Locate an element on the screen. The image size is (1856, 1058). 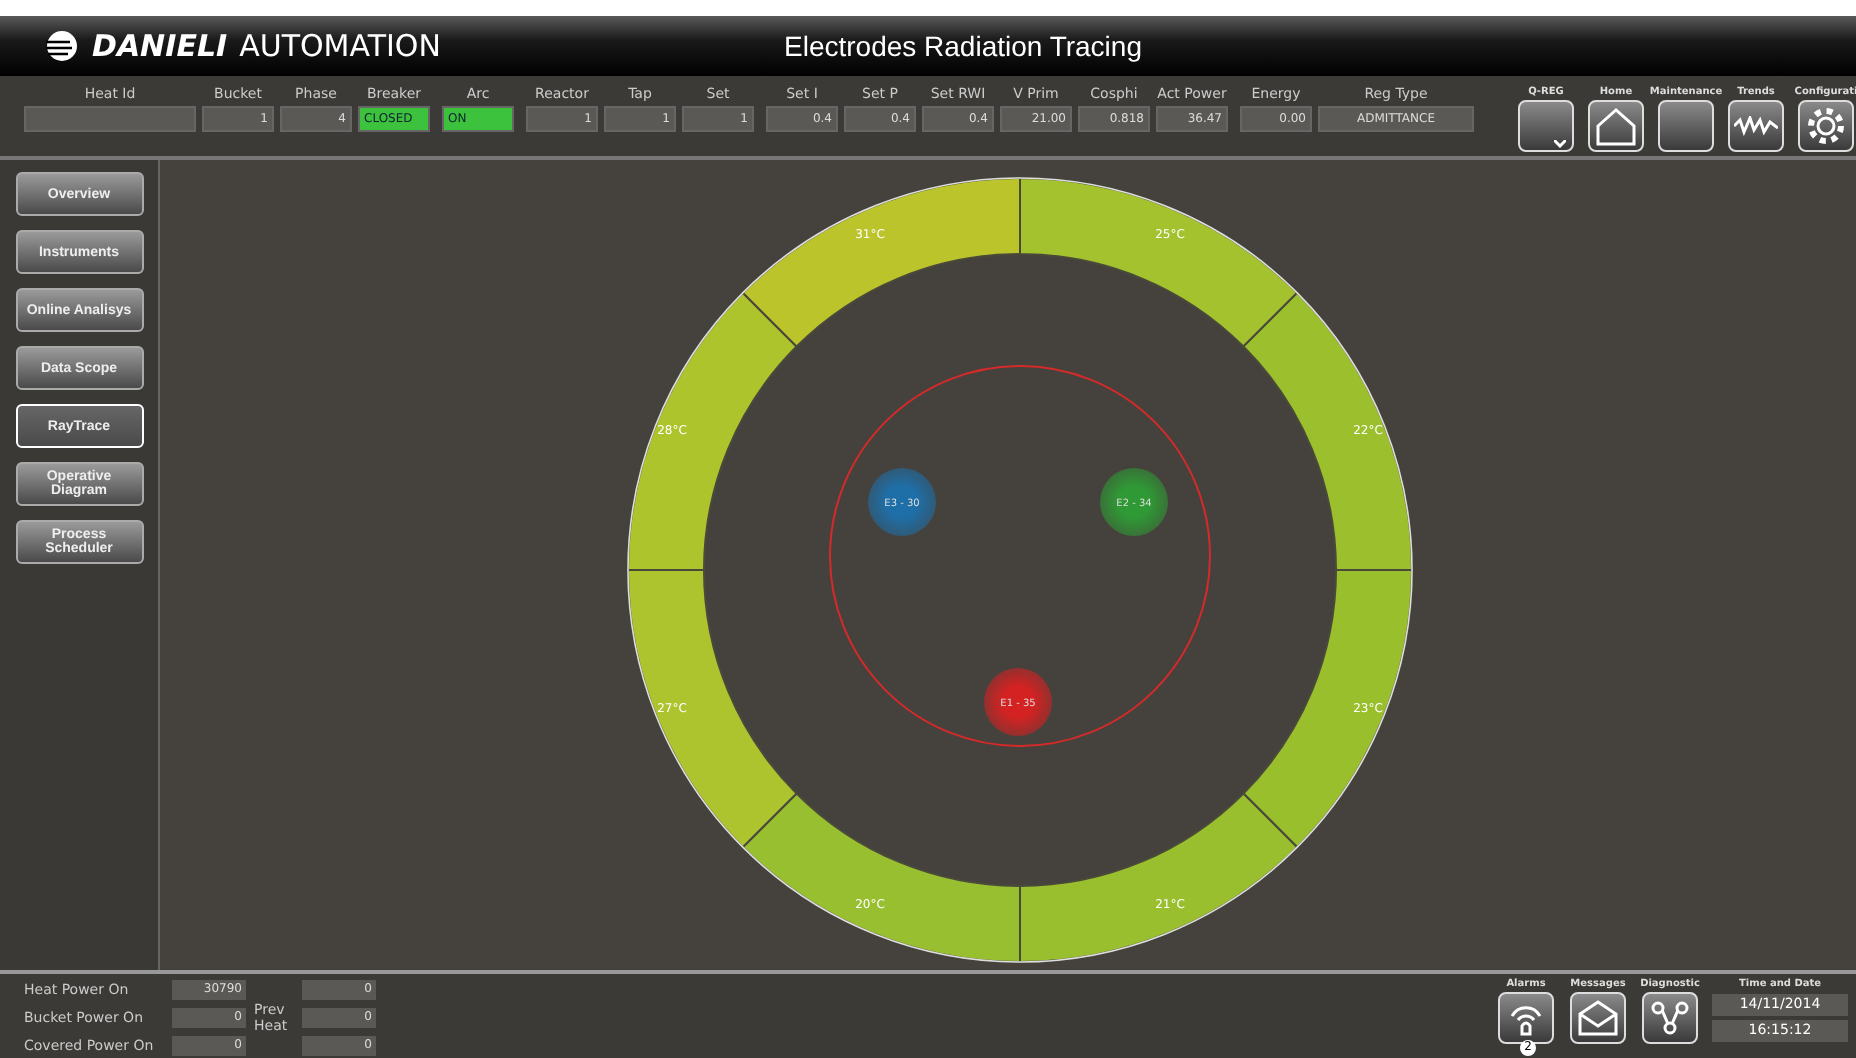
brand-name: DANIELI is located at coordinates (160, 46).